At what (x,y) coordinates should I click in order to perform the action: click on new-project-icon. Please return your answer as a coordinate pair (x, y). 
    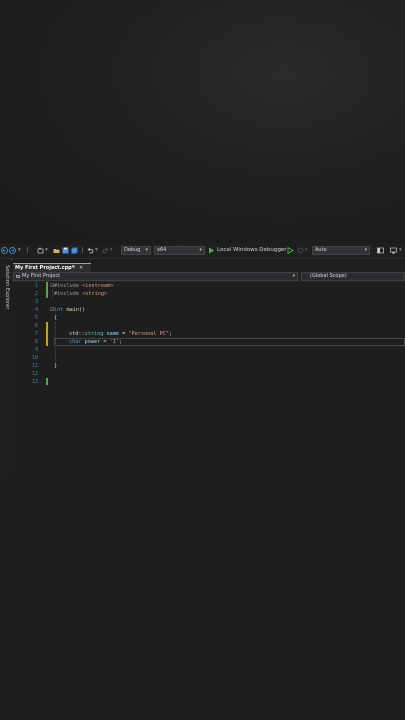
    Looking at the image, I should click on (40, 250).